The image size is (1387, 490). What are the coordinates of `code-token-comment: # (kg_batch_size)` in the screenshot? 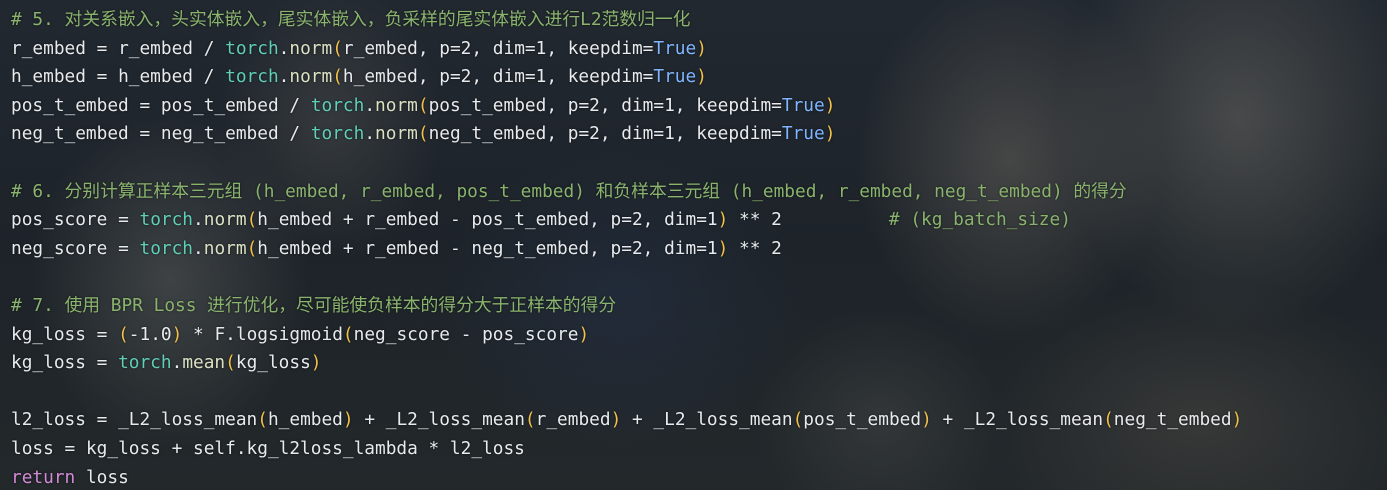 It's located at (979, 220).